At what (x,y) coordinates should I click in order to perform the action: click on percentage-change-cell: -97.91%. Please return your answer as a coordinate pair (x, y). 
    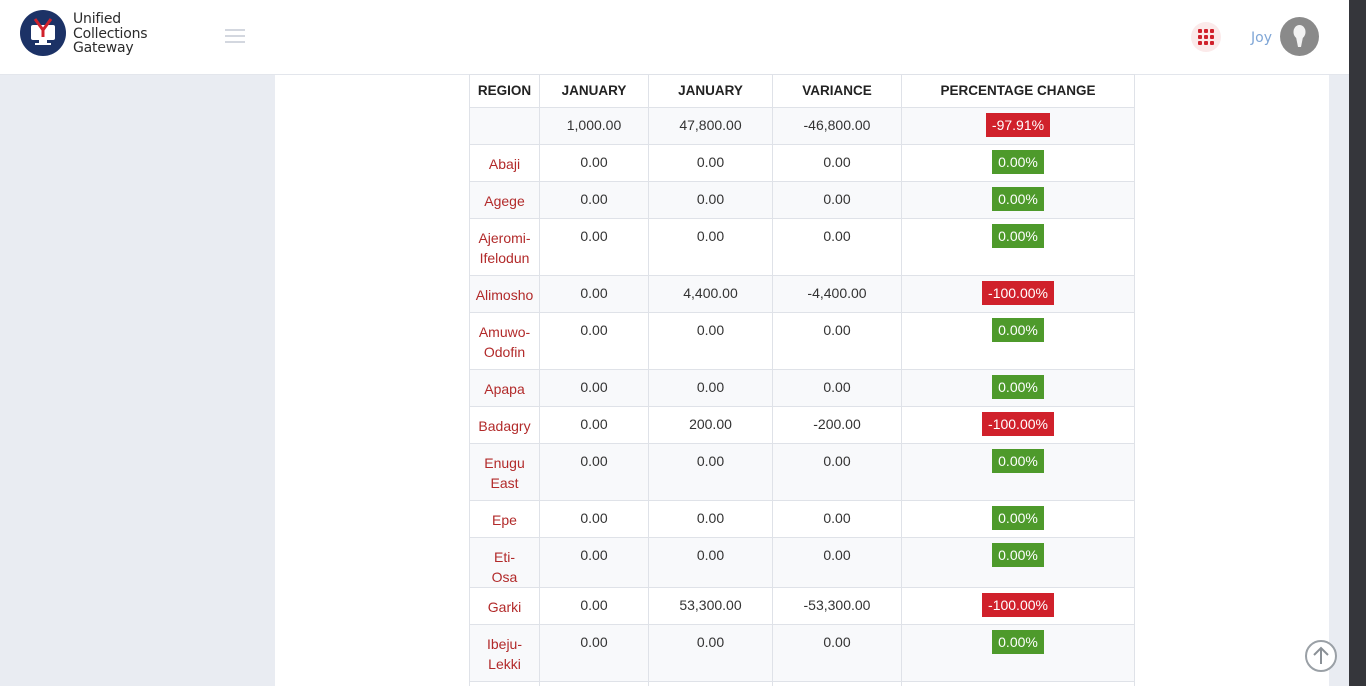
    Looking at the image, I should click on (1018, 126).